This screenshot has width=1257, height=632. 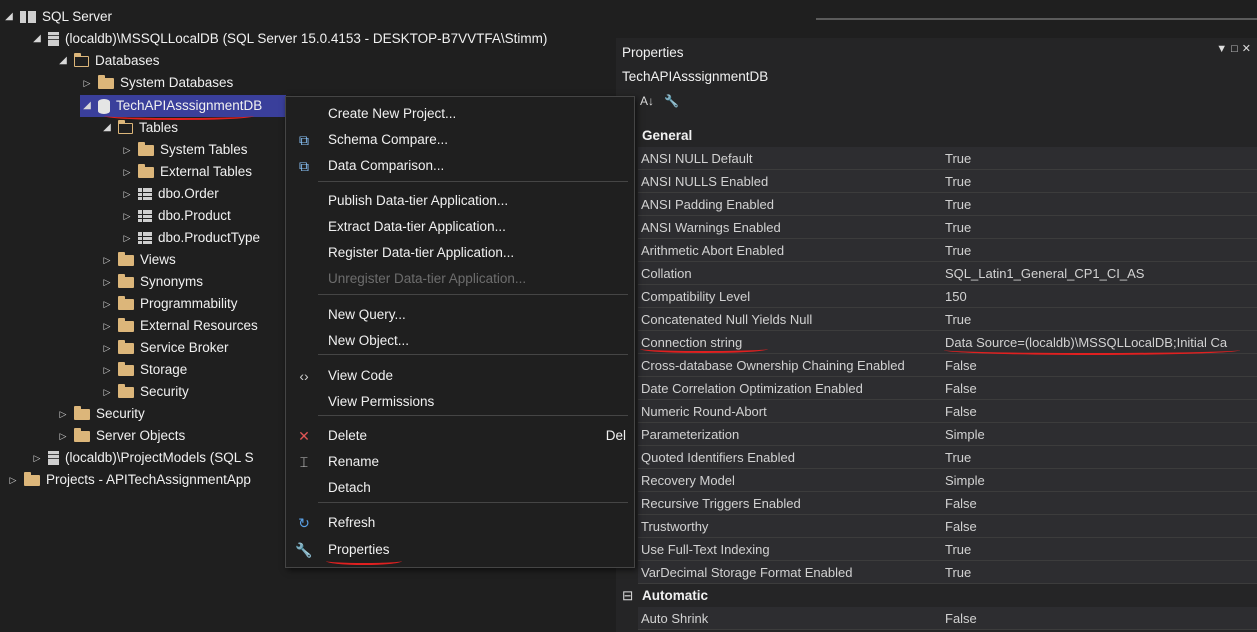 What do you see at coordinates (936, 595) in the screenshot?
I see `property-category-automatic: ⊟ Automatic` at bounding box center [936, 595].